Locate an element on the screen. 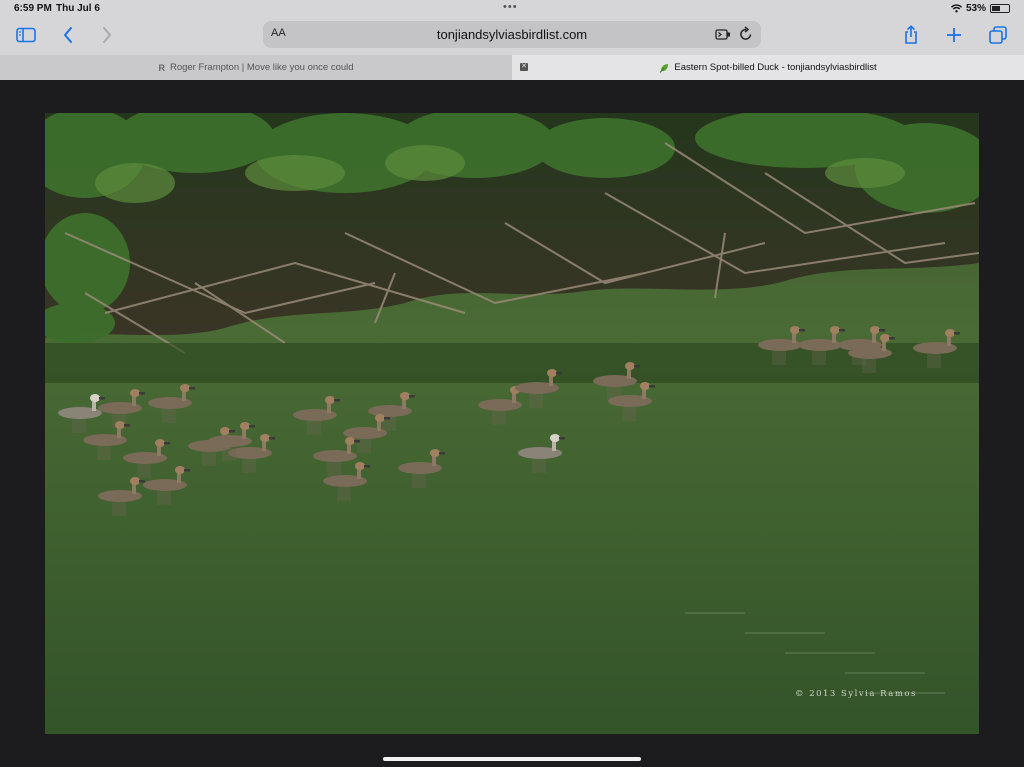 The image size is (1024, 767). sidebar-icon is located at coordinates (26, 35).